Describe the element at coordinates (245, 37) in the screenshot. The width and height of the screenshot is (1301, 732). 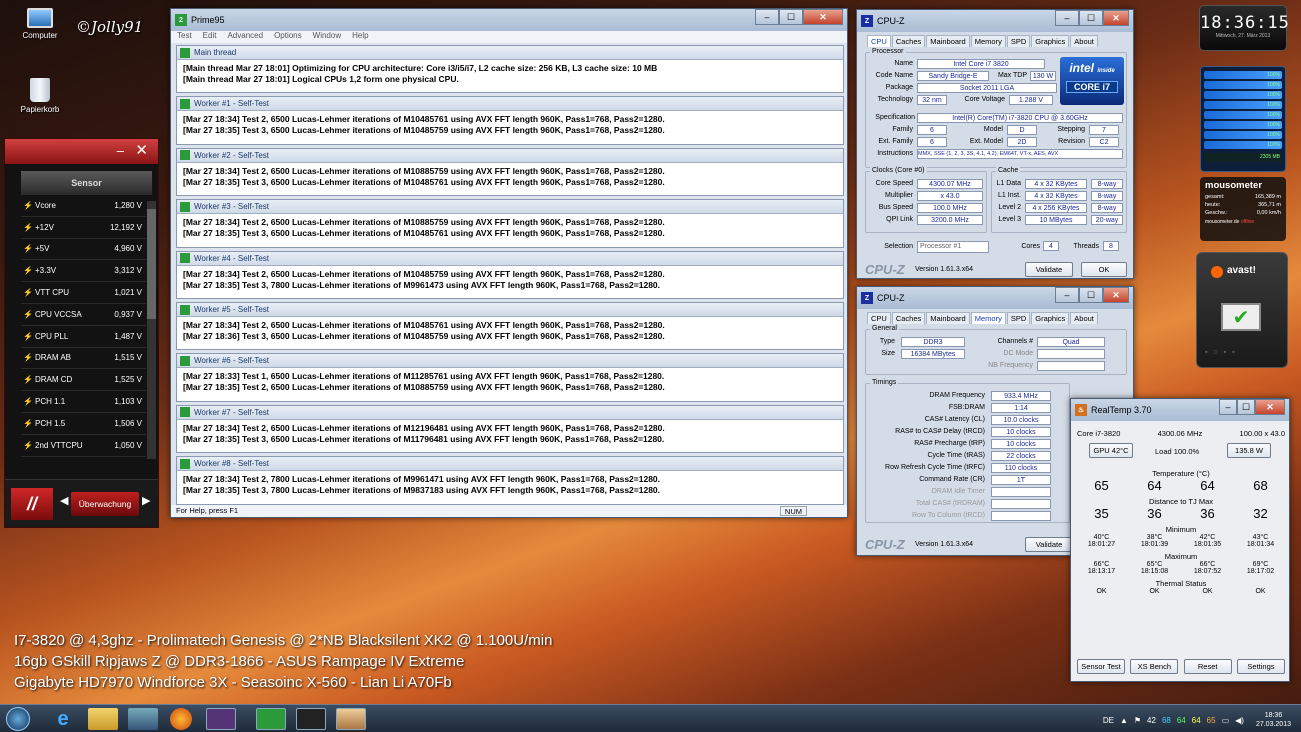
I see `menu-advanced: Advanced` at that location.